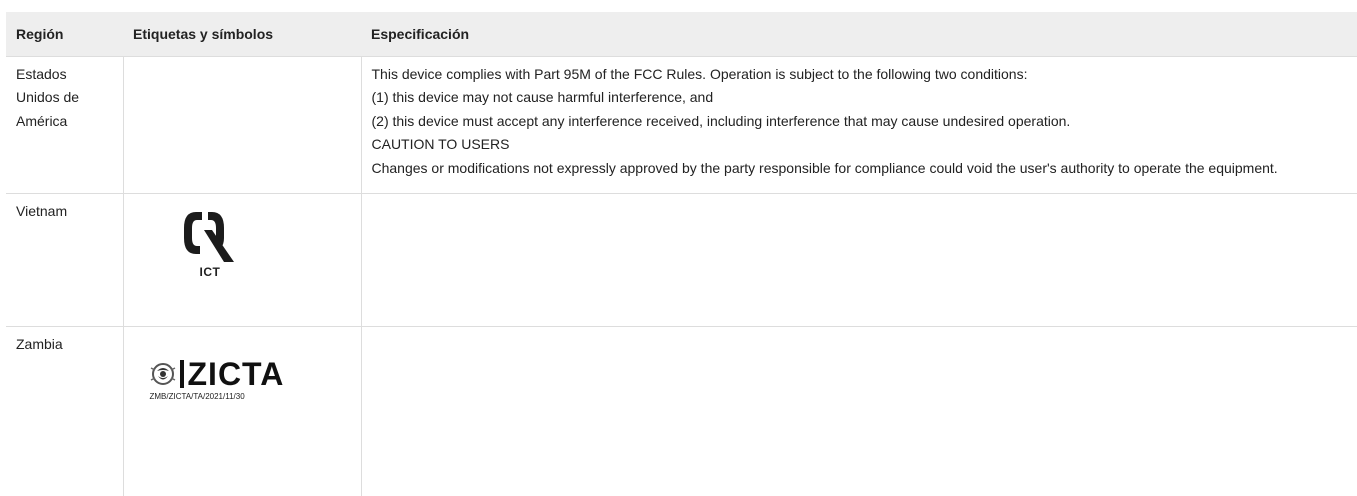 The image size is (1357, 496). What do you see at coordinates (242, 34) in the screenshot?
I see `header-labels-symbols: Etiquetas y símbolos` at bounding box center [242, 34].